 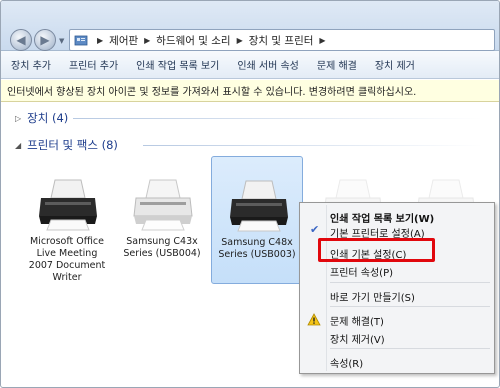 What do you see at coordinates (18, 145) in the screenshot?
I see `collapse-arrow-icon: ◢` at bounding box center [18, 145].